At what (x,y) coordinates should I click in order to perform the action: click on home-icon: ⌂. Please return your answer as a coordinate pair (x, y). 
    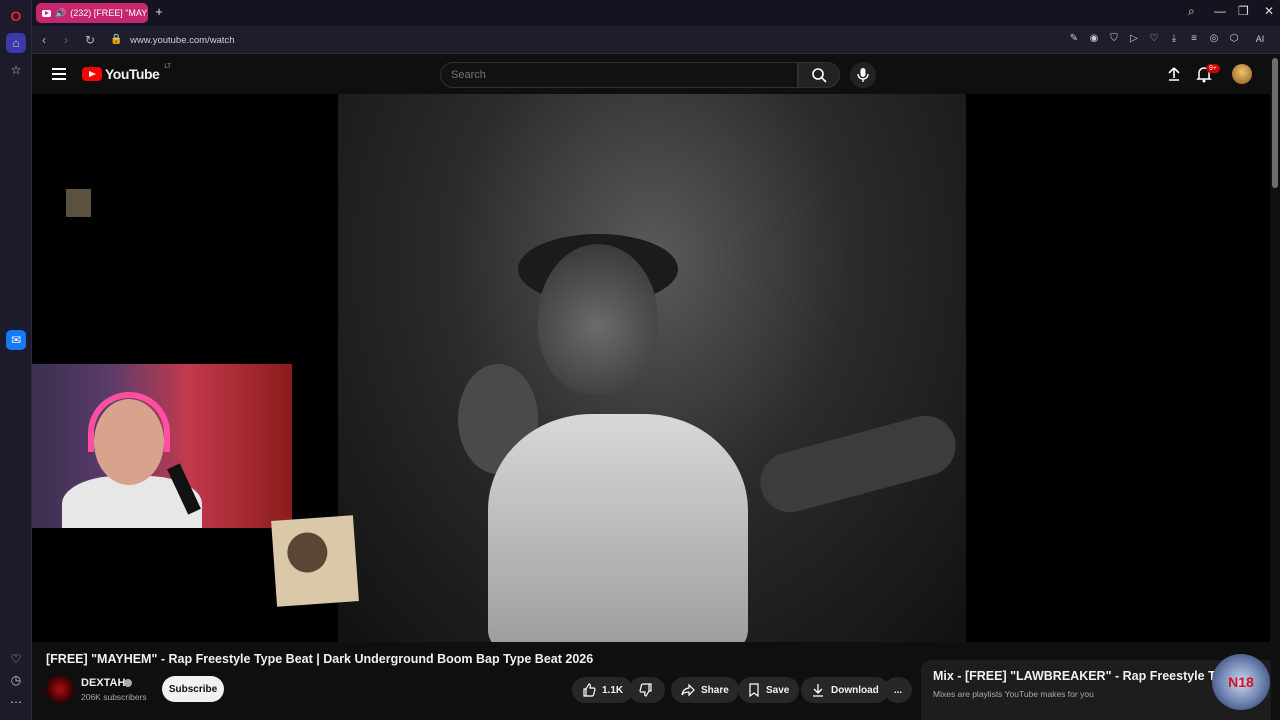
    Looking at the image, I should click on (16, 43).